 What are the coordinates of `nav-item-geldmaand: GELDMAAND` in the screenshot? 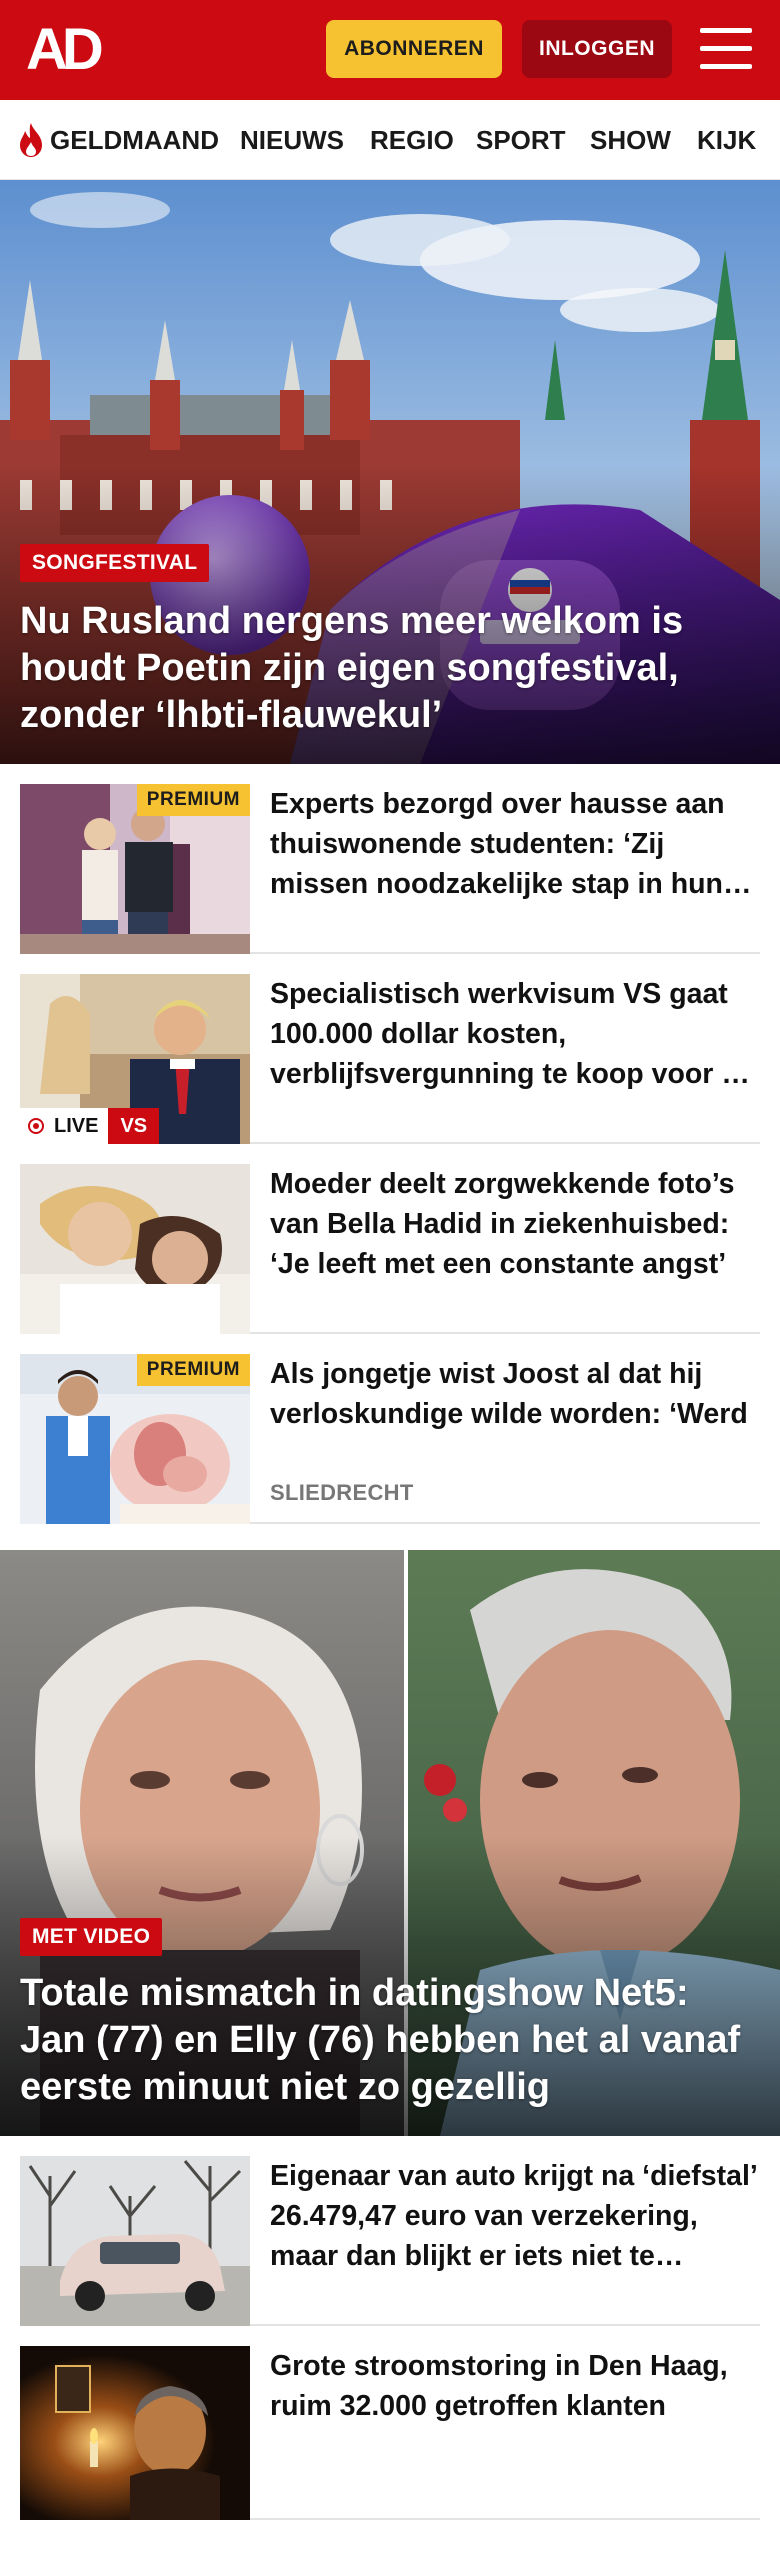 It's located at (134, 140).